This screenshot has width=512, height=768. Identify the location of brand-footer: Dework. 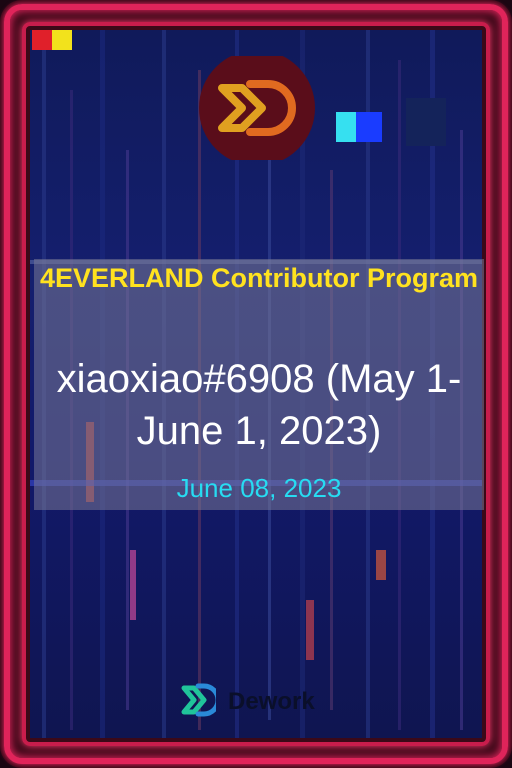
(247, 702).